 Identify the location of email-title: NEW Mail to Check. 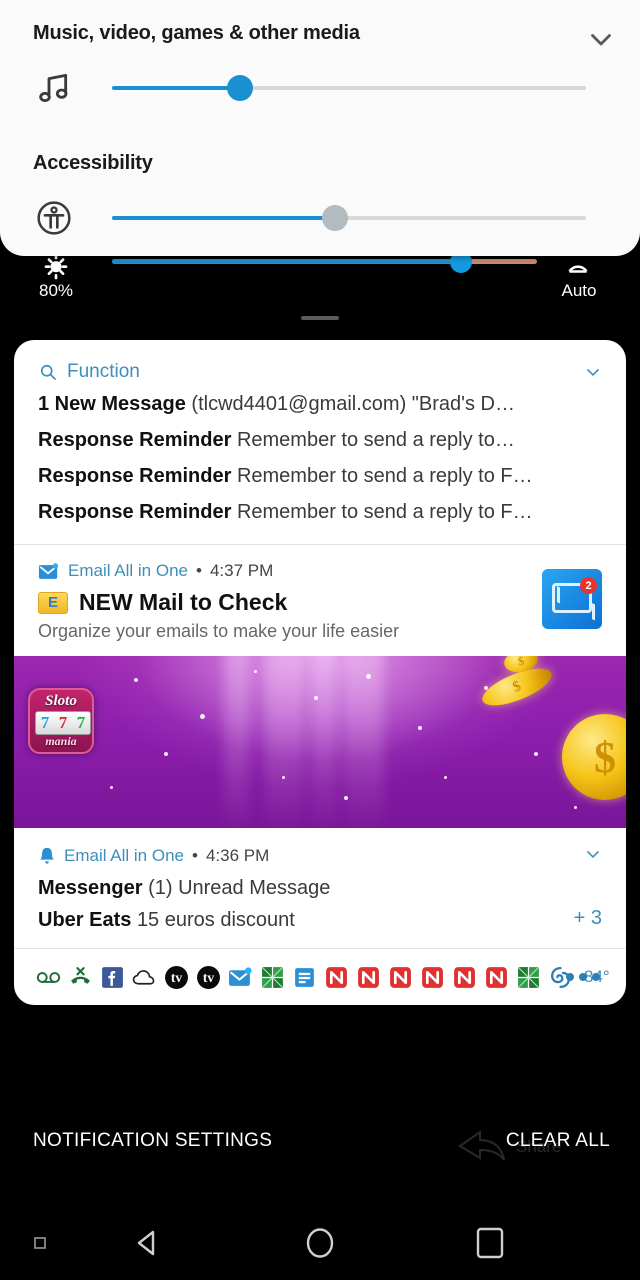
(183, 602).